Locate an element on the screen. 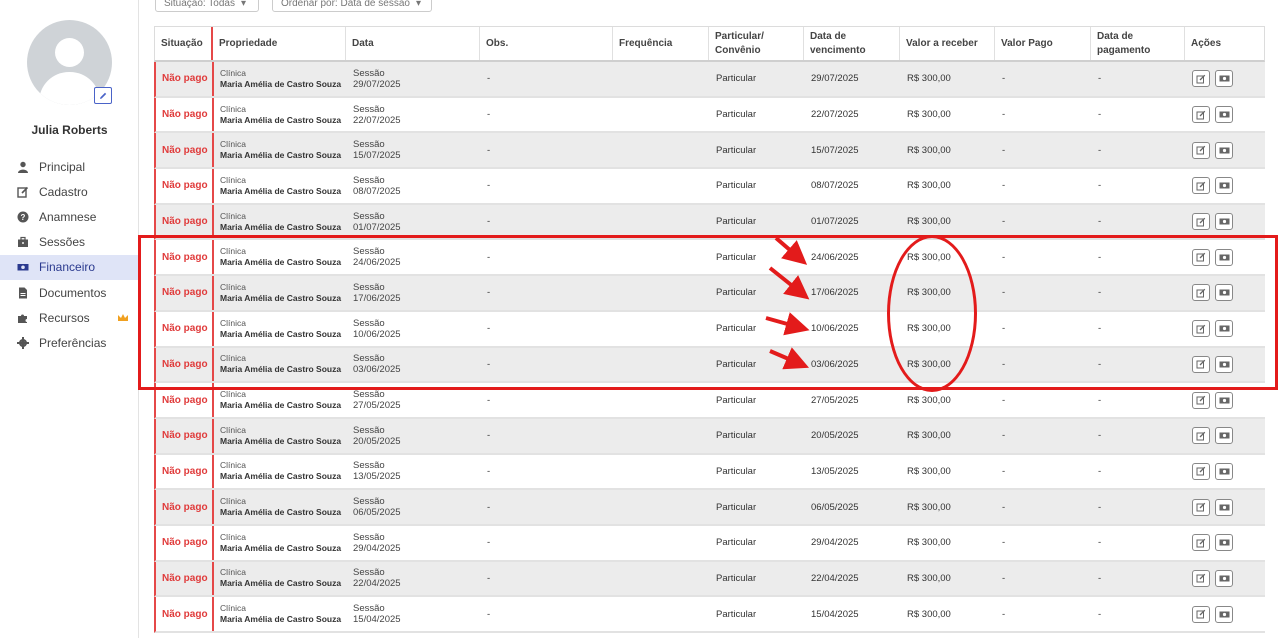 This screenshot has height=638, width=1280. situacao-filter: Situação: Todas ▾ is located at coordinates (207, 6).